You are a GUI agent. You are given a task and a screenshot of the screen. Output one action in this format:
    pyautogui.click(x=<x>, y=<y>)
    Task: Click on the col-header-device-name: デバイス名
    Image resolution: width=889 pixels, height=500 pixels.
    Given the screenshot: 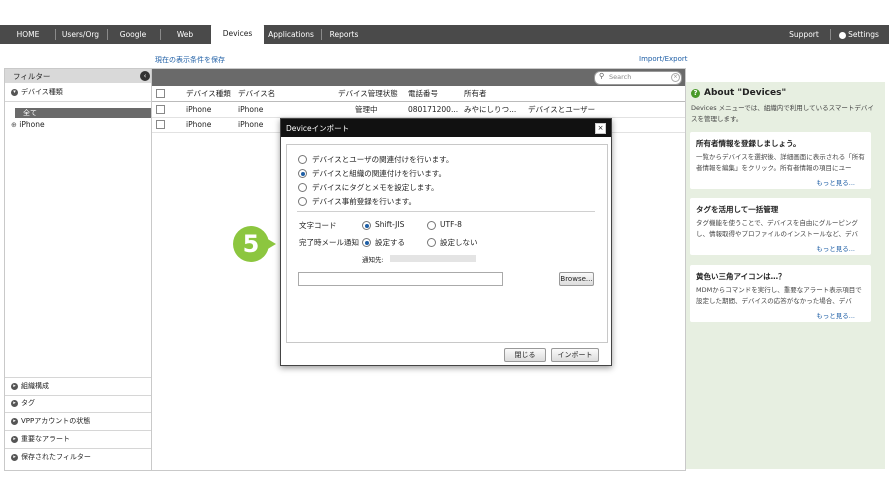 What is the action you would take?
    pyautogui.click(x=256, y=93)
    